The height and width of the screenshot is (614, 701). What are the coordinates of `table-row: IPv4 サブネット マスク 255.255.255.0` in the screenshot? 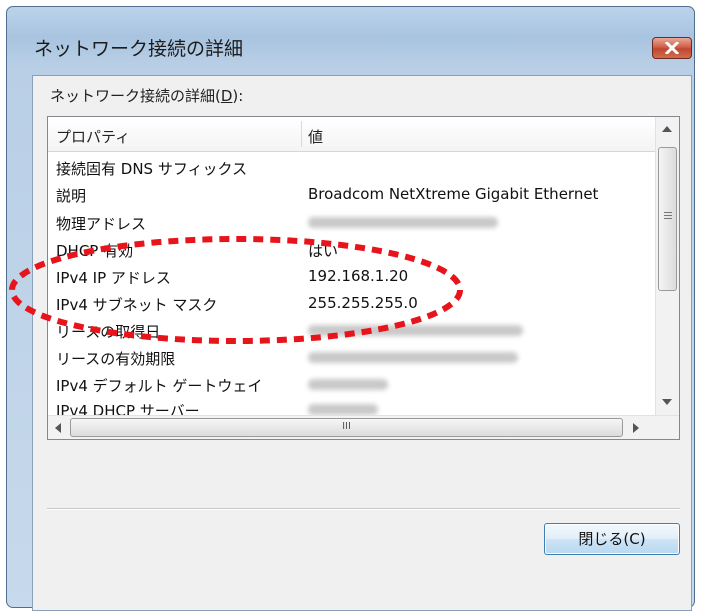 It's located at (352, 303).